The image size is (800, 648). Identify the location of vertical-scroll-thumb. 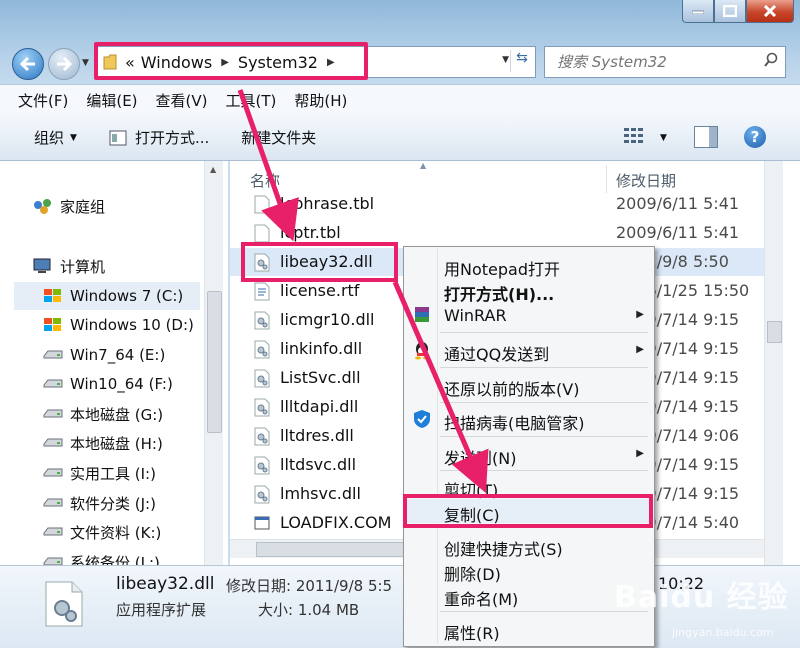
(774, 332).